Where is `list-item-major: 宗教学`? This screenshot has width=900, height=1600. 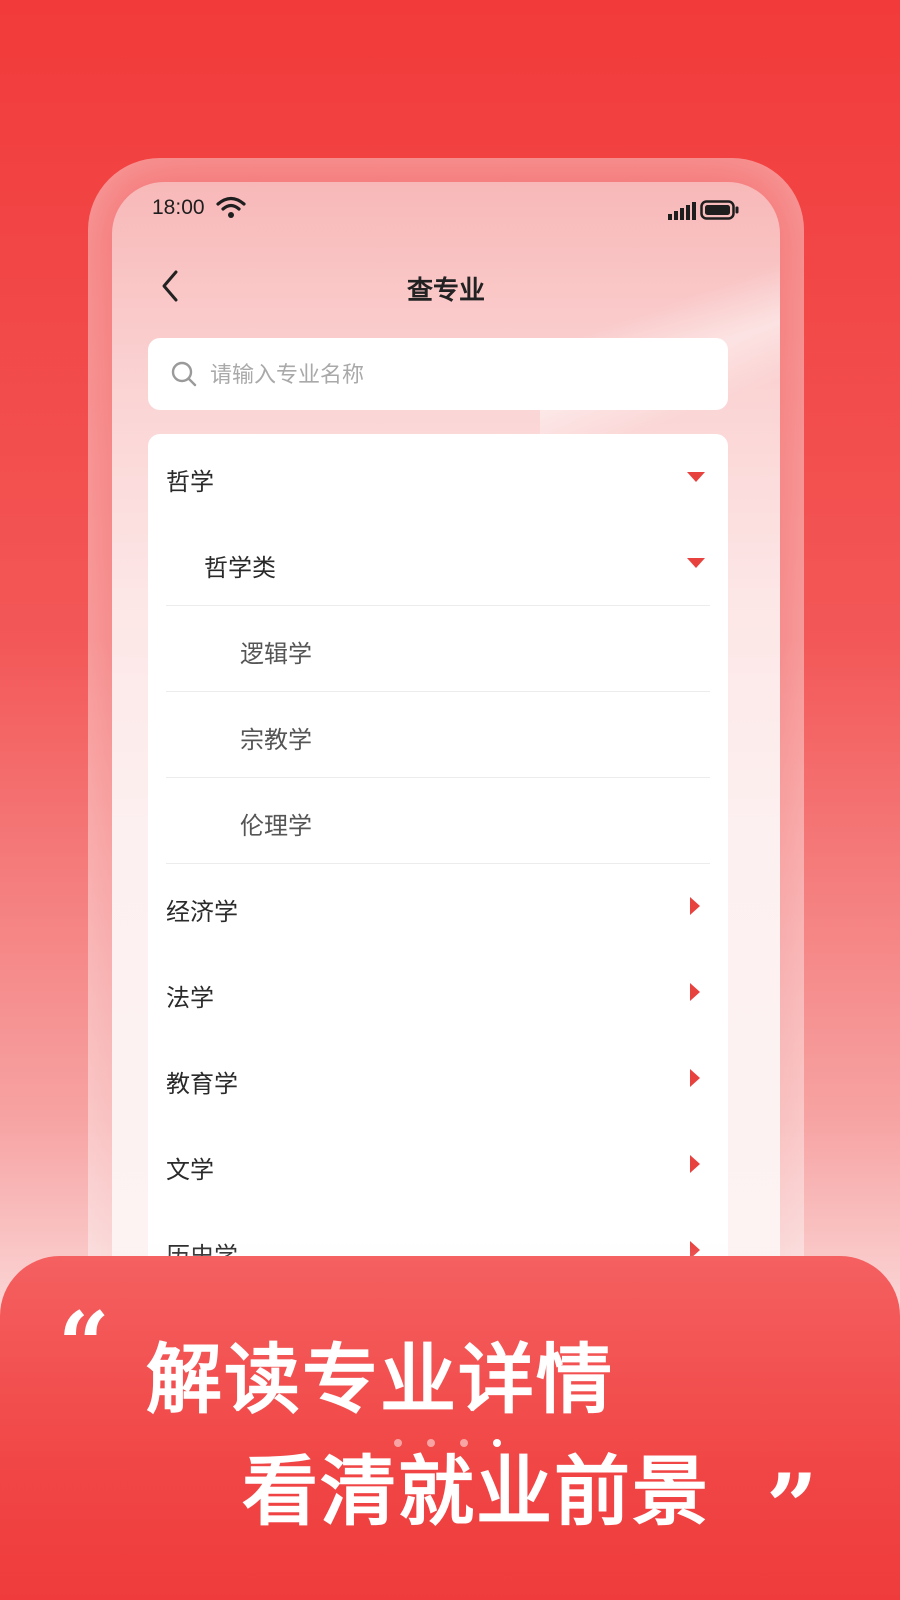
list-item-major: 宗教学 is located at coordinates (438, 735).